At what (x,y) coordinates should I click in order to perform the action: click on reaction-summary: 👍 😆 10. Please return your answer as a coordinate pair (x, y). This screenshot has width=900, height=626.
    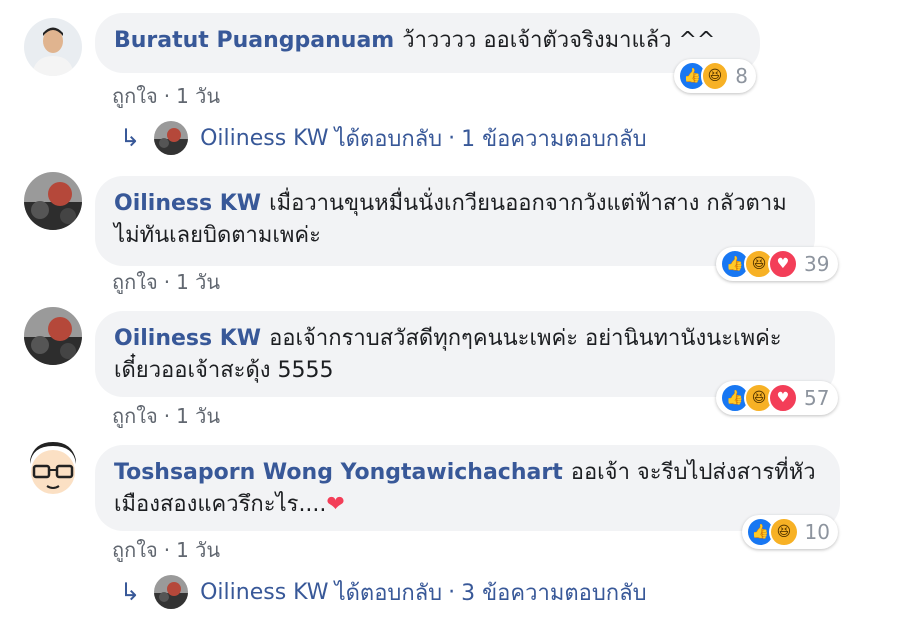
    Looking at the image, I should click on (790, 532).